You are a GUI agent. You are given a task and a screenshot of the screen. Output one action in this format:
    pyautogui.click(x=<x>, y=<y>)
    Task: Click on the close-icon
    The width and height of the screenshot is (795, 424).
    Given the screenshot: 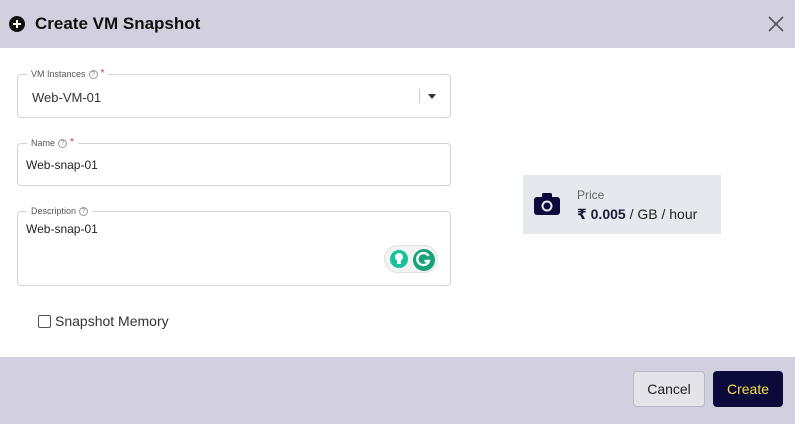 What is the action you would take?
    pyautogui.click(x=776, y=24)
    